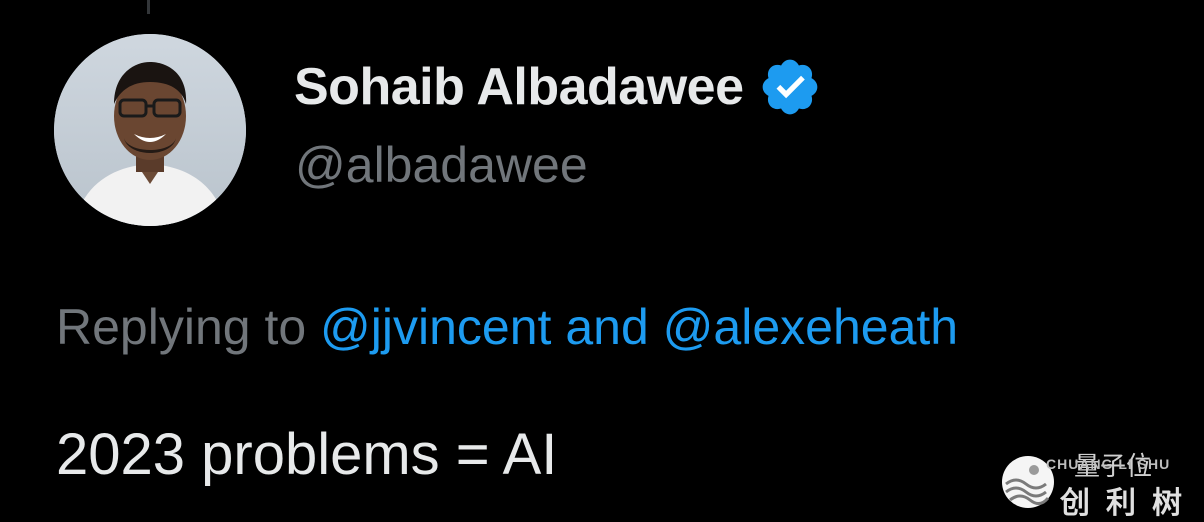 The width and height of the screenshot is (1204, 522). I want to click on watermark-chinese-text: 创利树, so click(1129, 503).